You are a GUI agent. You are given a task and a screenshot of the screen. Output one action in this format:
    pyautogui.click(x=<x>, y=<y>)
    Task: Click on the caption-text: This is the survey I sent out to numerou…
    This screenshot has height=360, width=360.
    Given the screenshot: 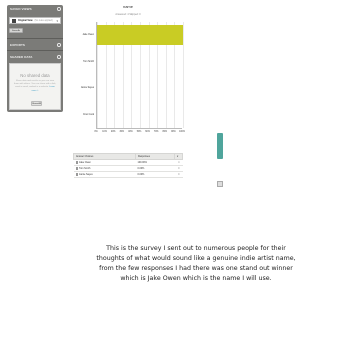 What is the action you would take?
    pyautogui.click(x=196, y=263)
    